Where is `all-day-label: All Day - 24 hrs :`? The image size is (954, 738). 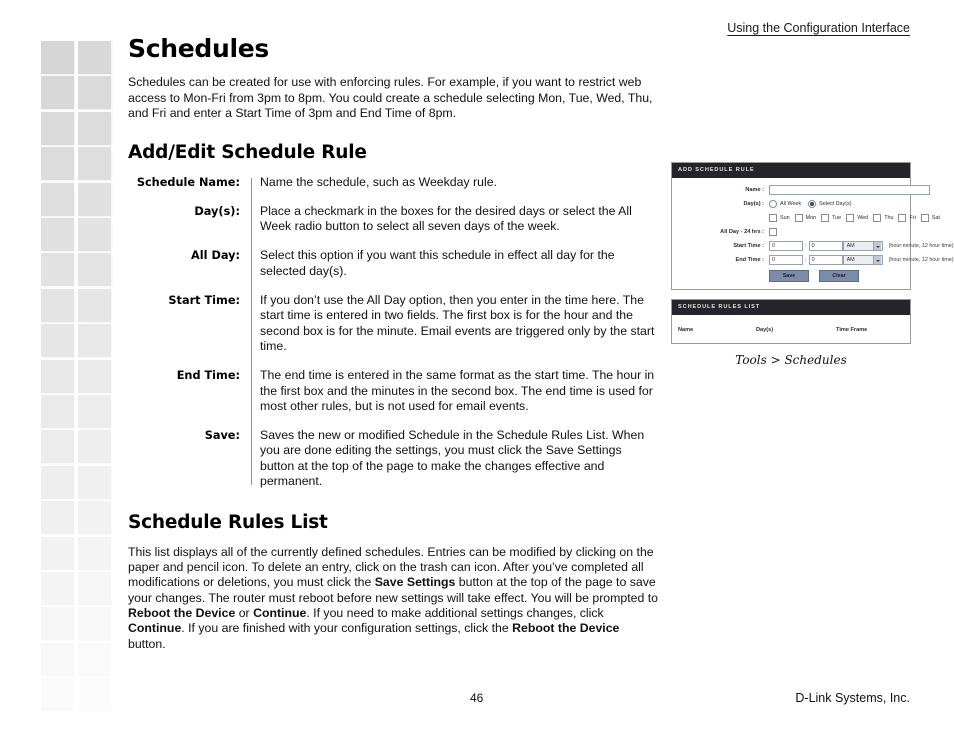 all-day-label: All Day - 24 hrs : is located at coordinates (742, 232).